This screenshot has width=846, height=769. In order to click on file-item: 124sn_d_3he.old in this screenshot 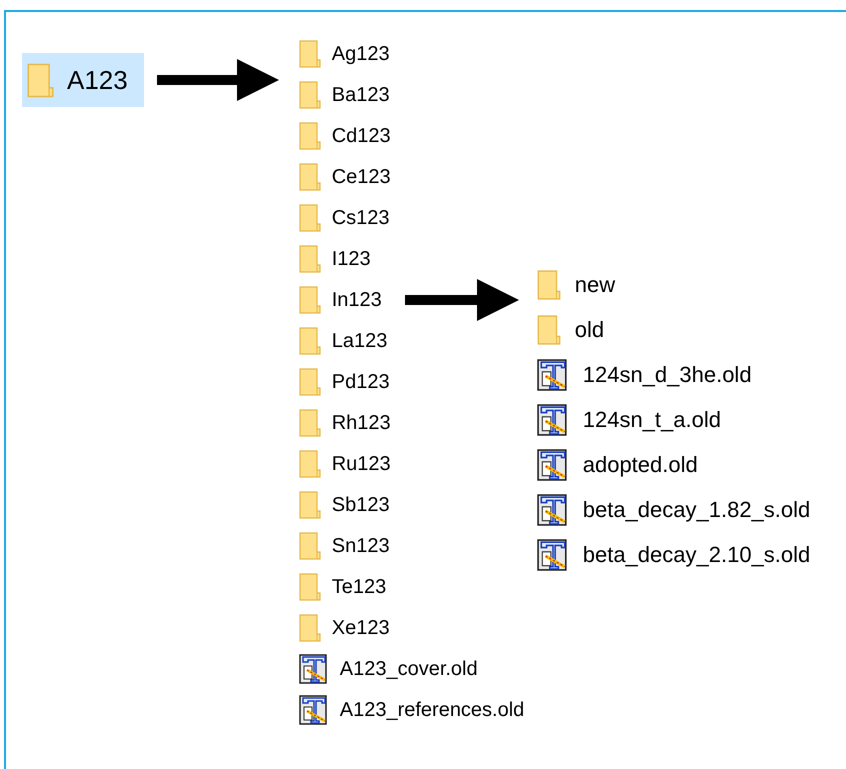, I will do `click(644, 374)`.